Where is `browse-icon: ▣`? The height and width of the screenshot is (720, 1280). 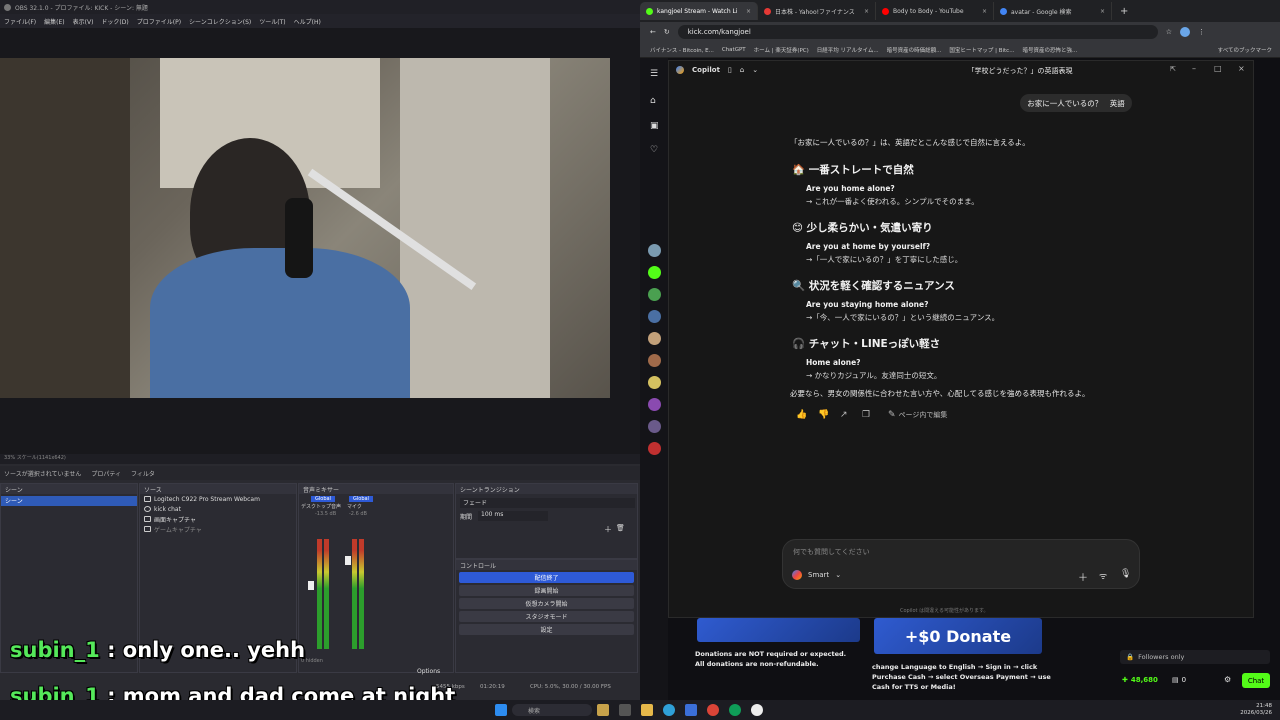 browse-icon: ▣ is located at coordinates (654, 126).